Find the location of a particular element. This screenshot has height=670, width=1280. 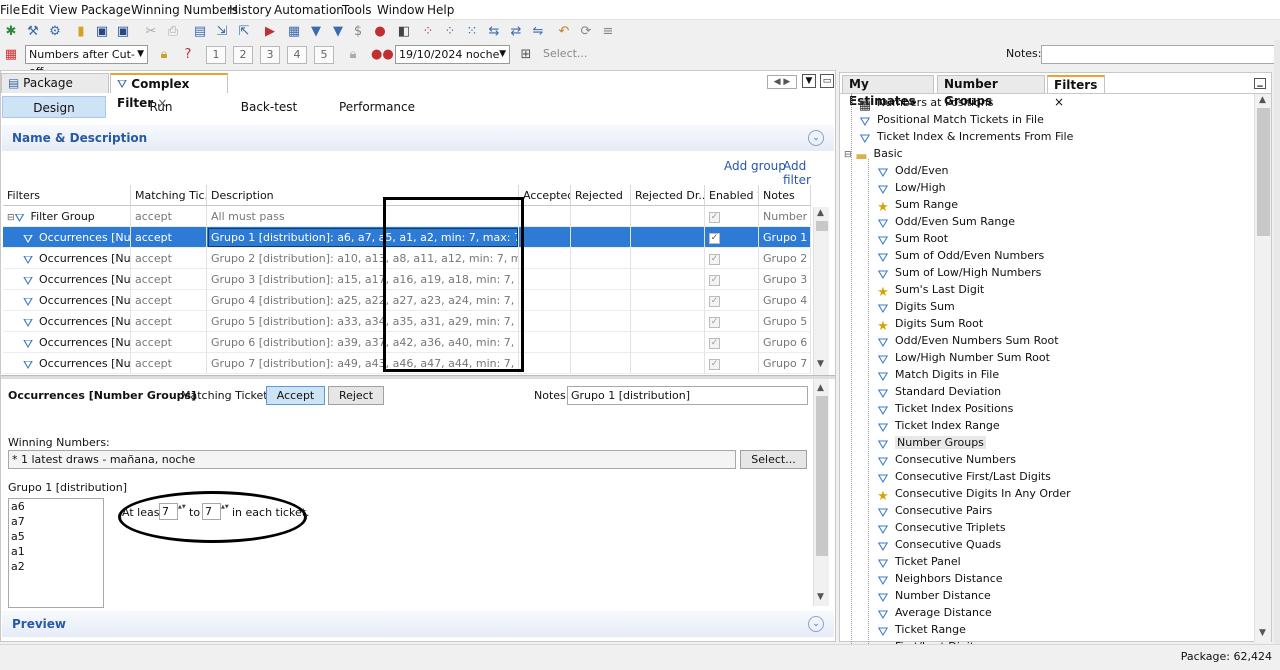

filter-icon: ▼ is located at coordinates (316, 32).